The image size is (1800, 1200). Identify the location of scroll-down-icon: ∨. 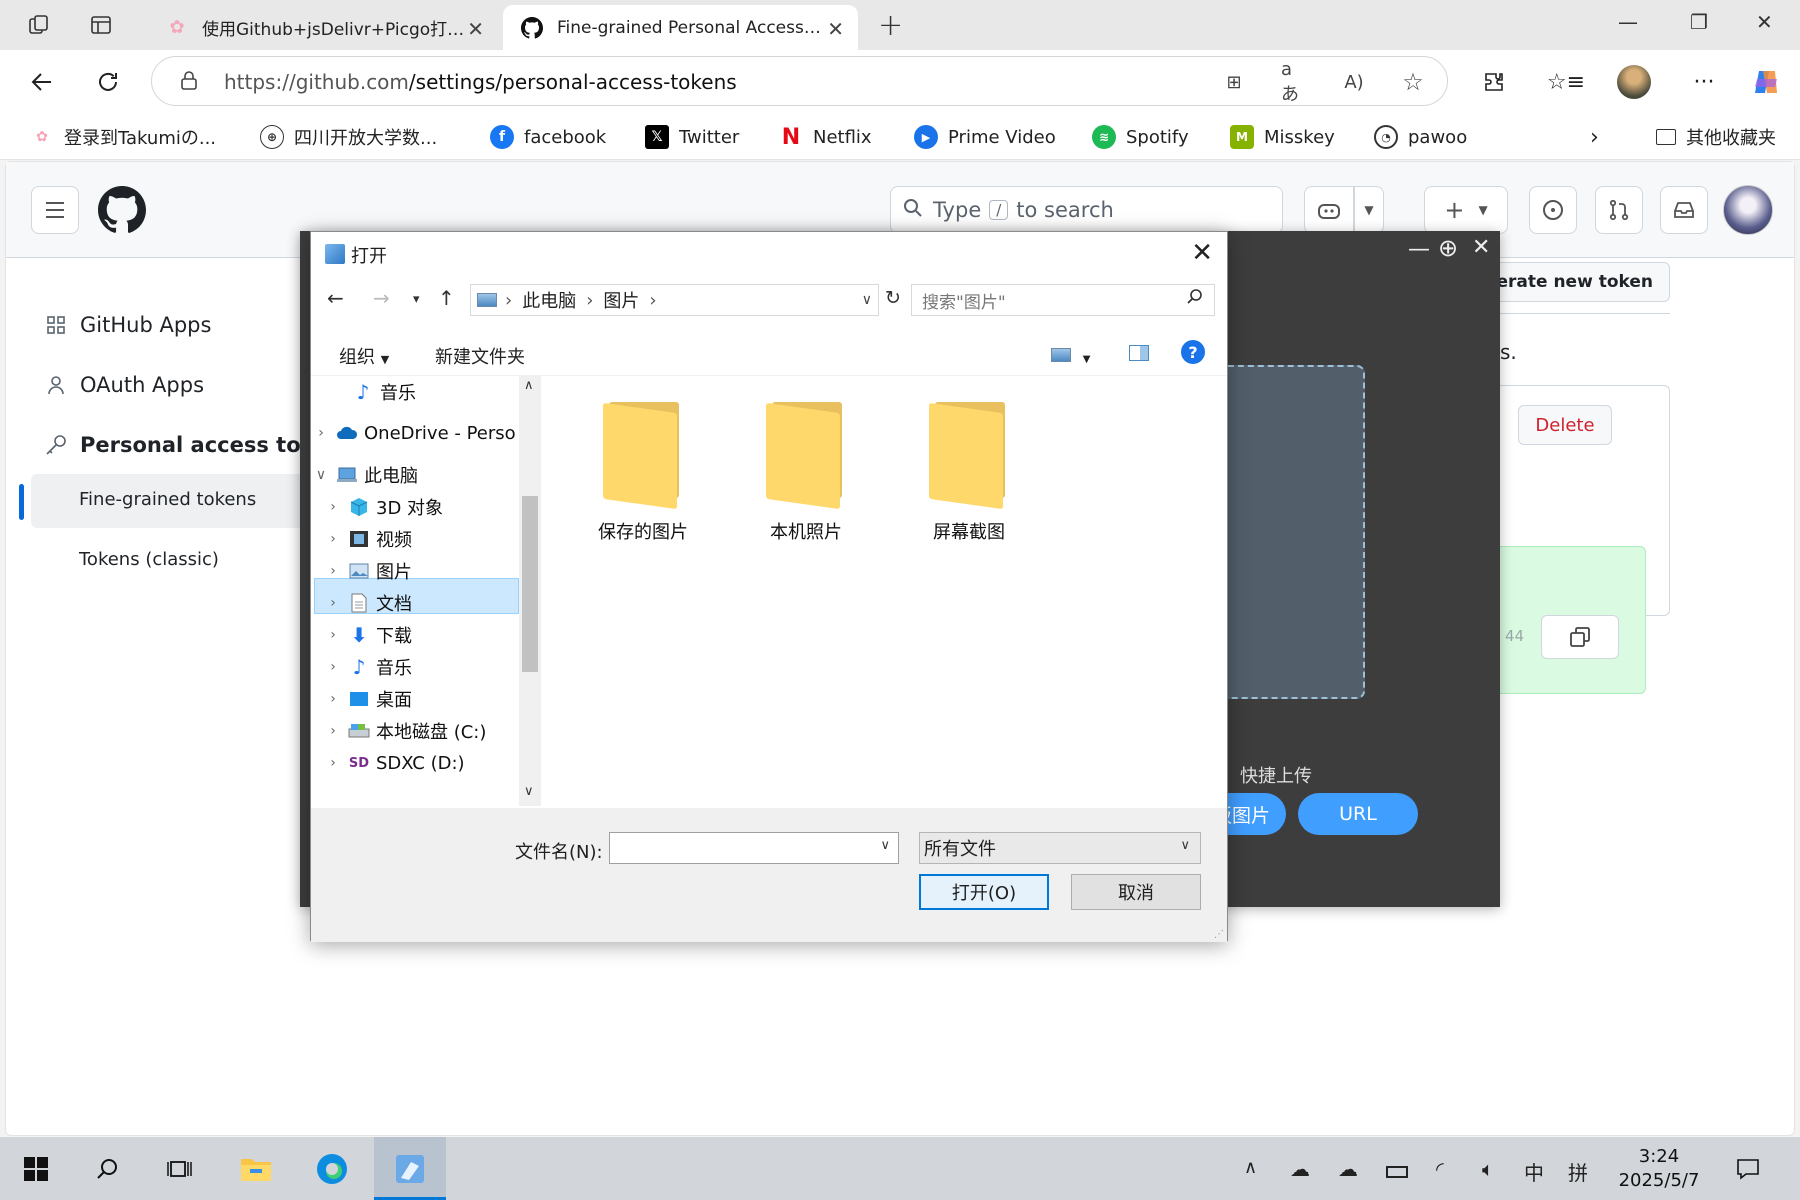
(529, 791).